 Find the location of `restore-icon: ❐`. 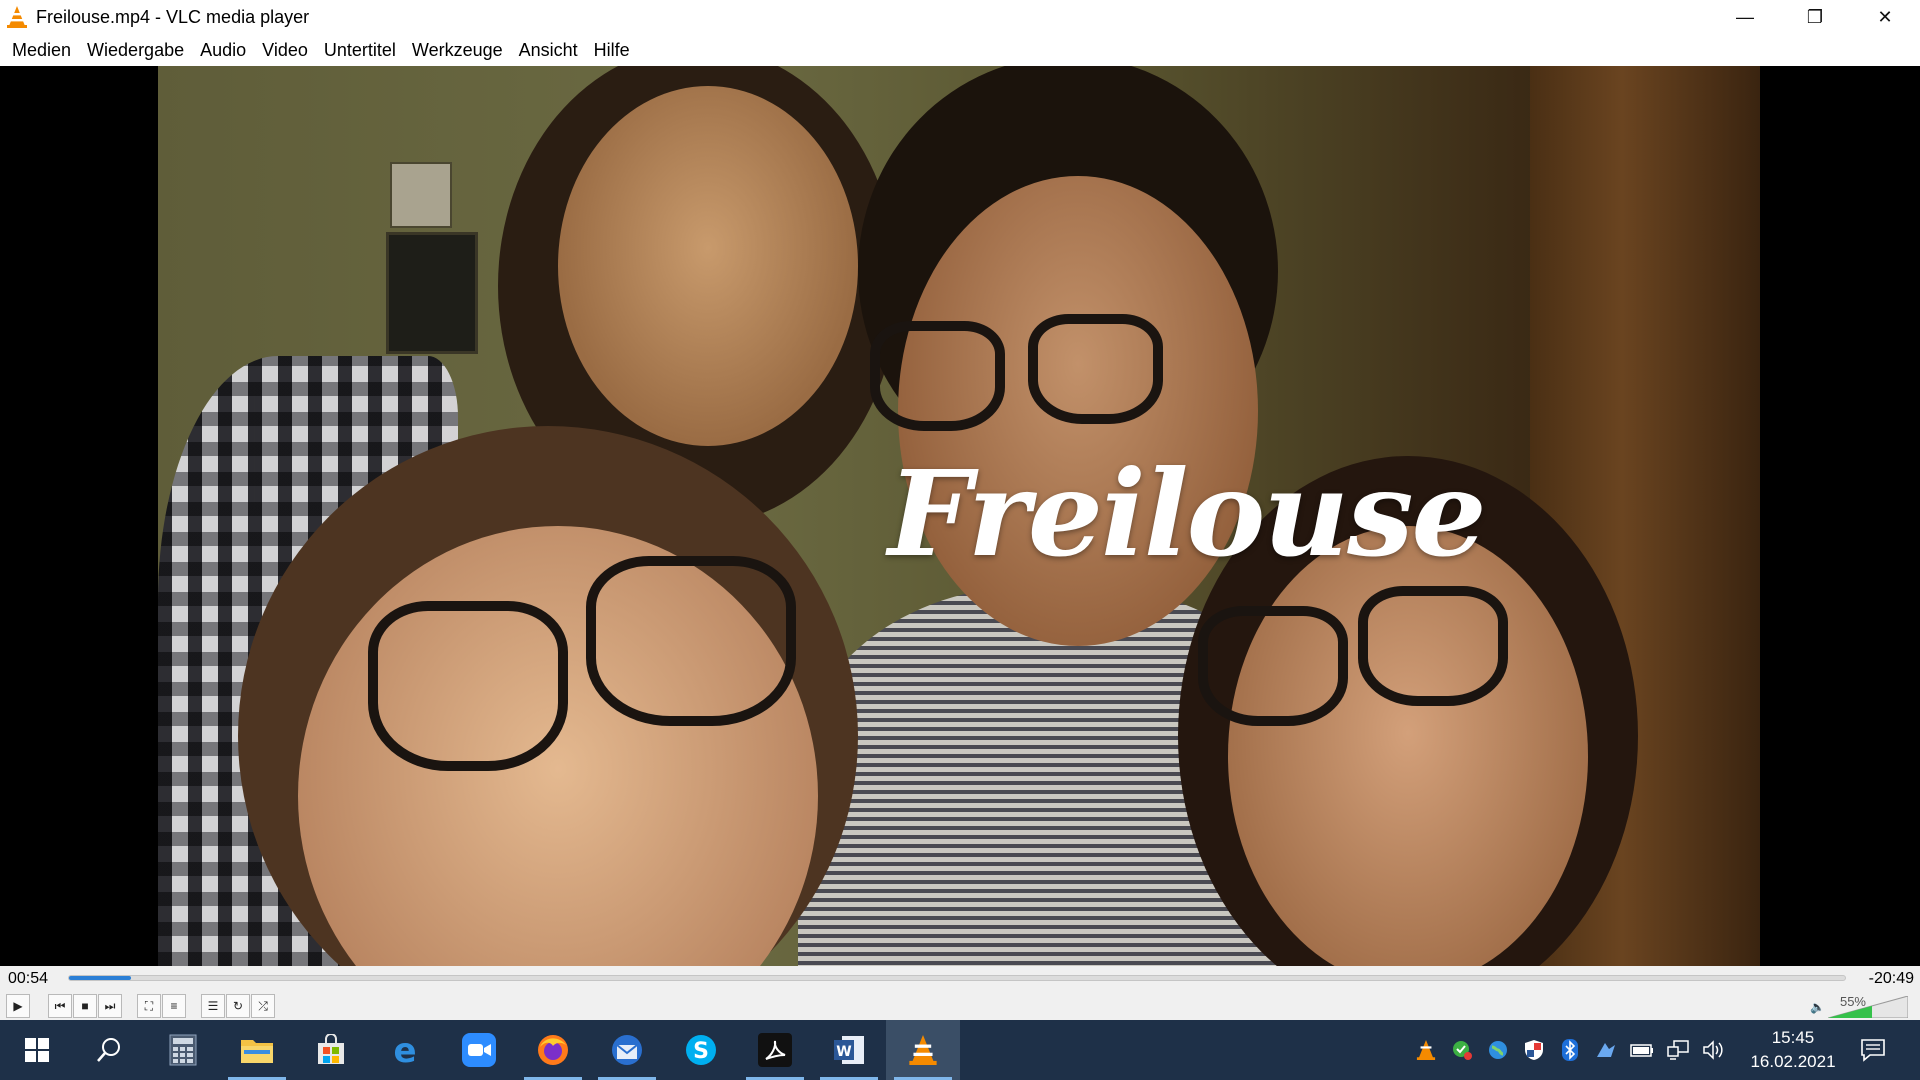

restore-icon: ❐ is located at coordinates (1815, 16).